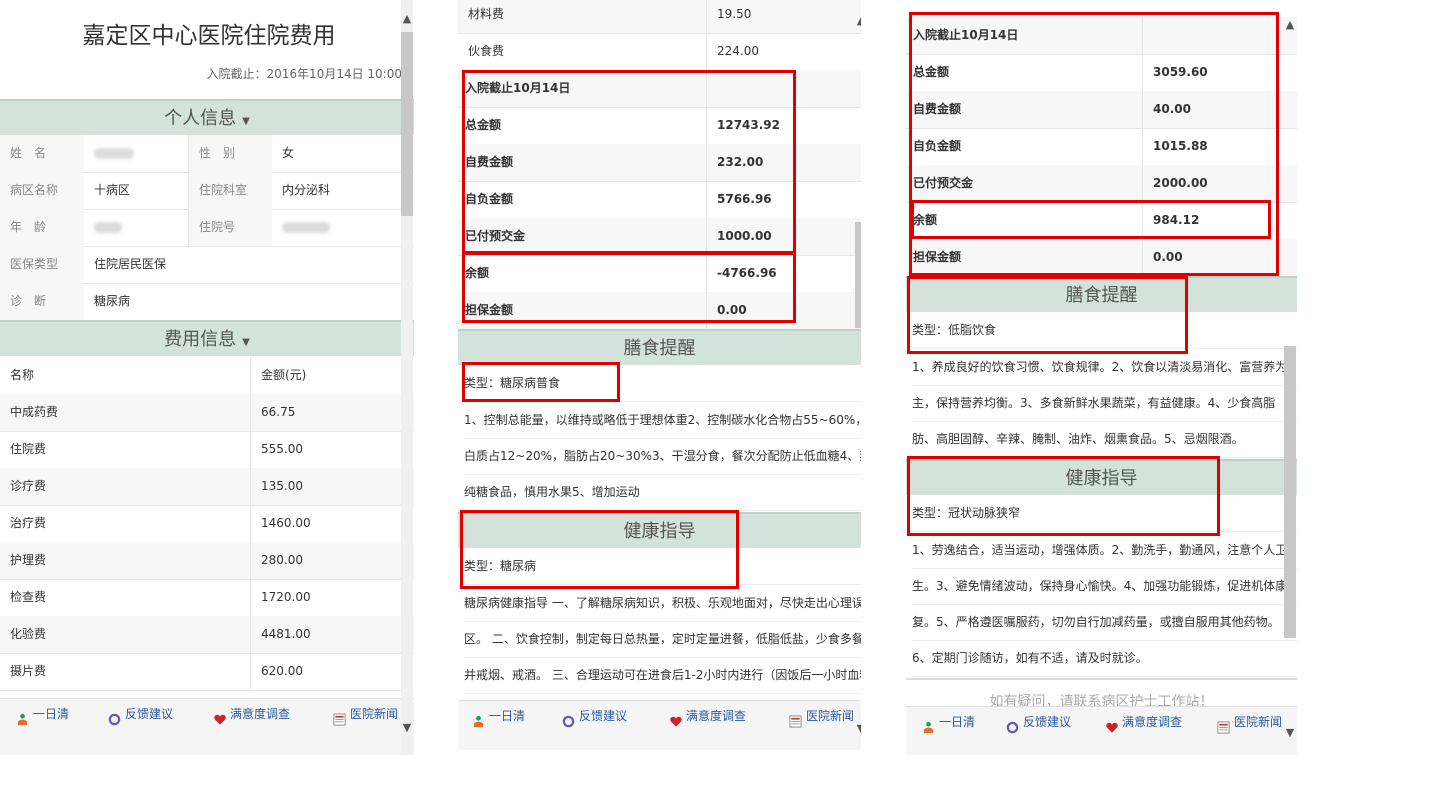  Describe the element at coordinates (659, 17) in the screenshot. I see `fee-row: 材料费 19.50` at that location.